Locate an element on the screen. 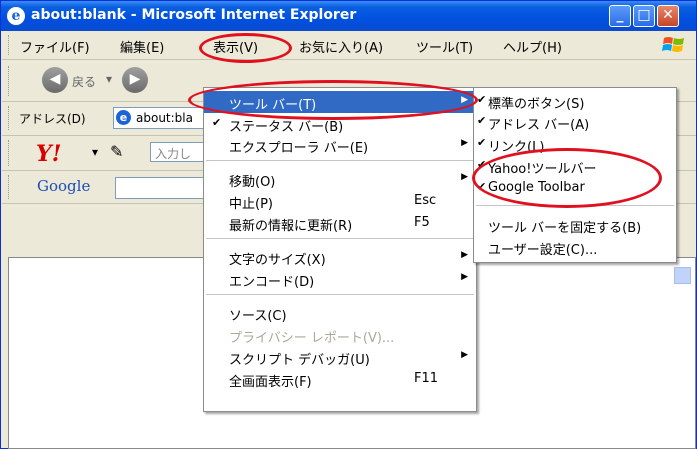  menu-item-label: ツール バーを固定する(B) is located at coordinates (565, 228).